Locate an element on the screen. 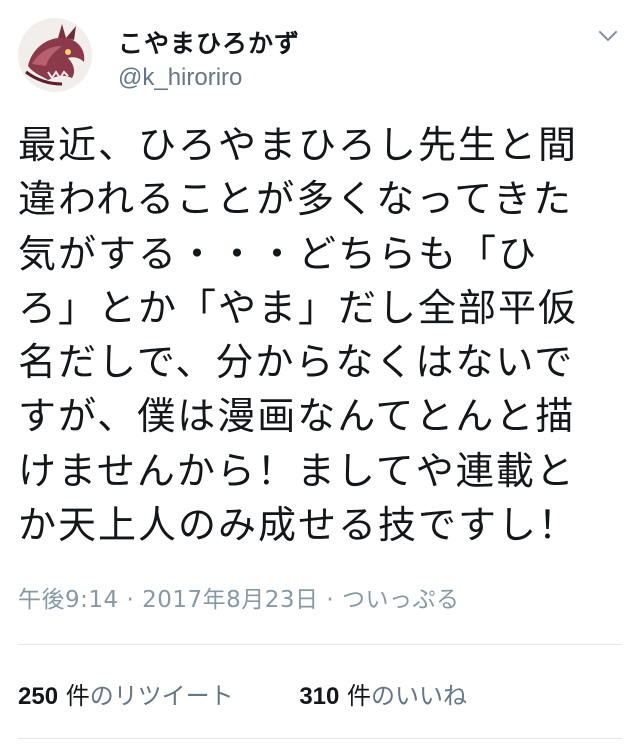 The width and height of the screenshot is (640, 750). avatar-dragon-image is located at coordinates (55, 55).